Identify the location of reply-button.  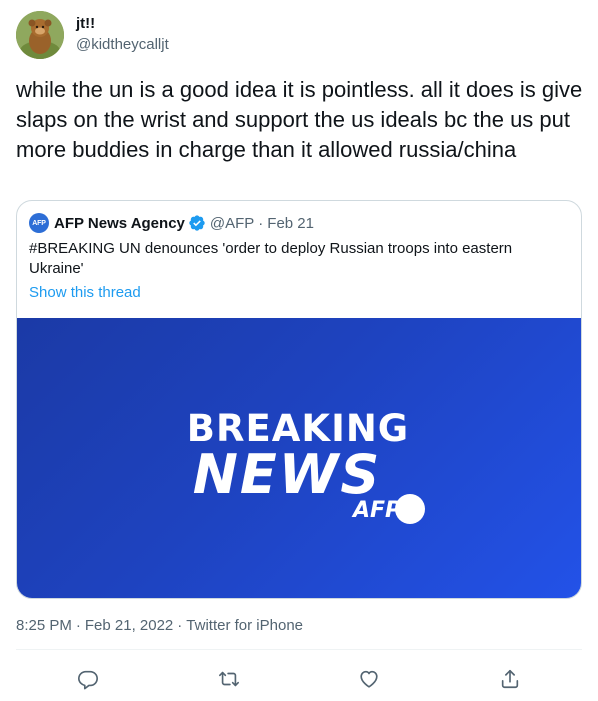
(88, 679).